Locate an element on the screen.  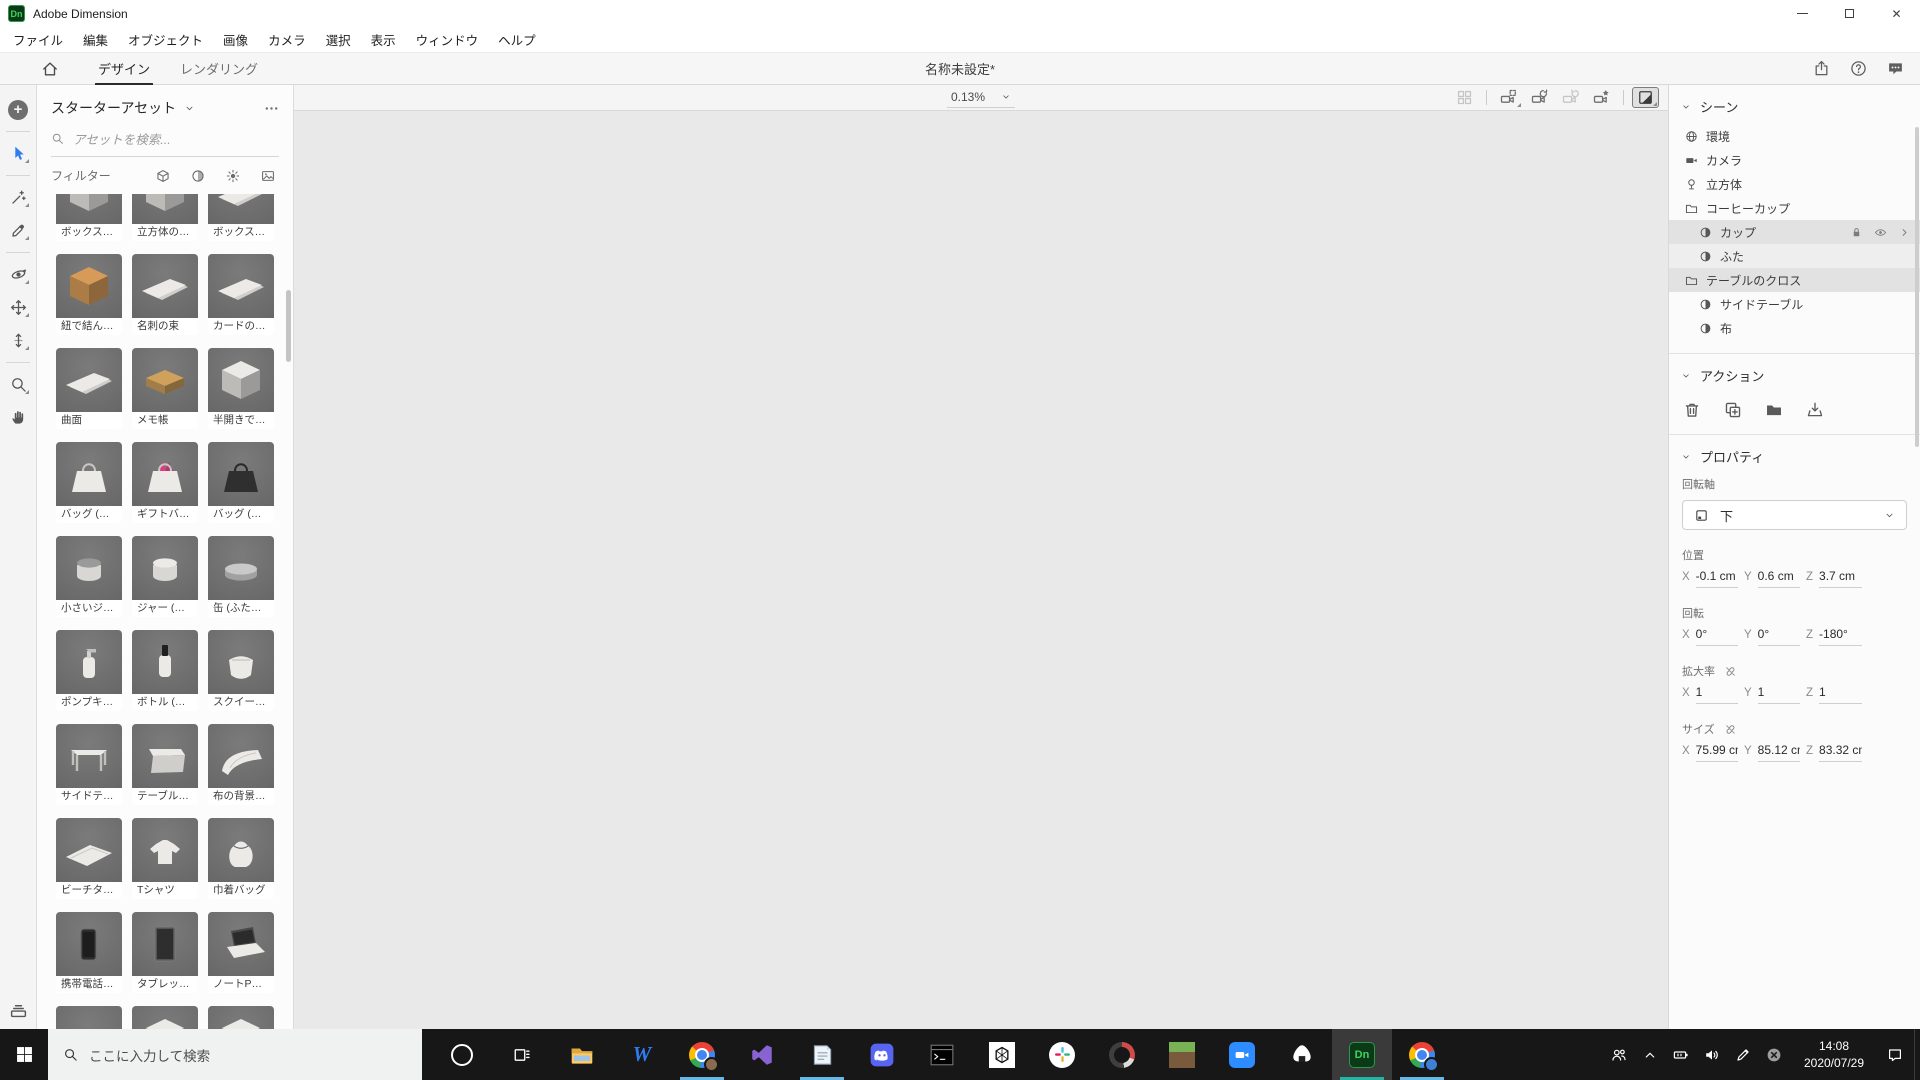
menu-item-2: オブジェクト is located at coordinates (165, 39).